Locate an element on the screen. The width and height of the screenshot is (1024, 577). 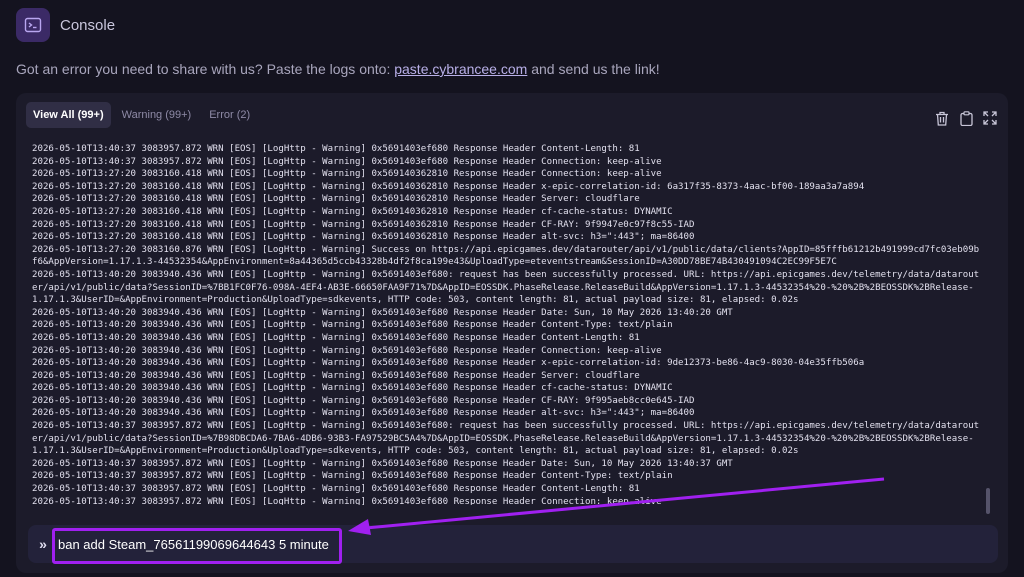
console-toolbar is located at coordinates (966, 118).